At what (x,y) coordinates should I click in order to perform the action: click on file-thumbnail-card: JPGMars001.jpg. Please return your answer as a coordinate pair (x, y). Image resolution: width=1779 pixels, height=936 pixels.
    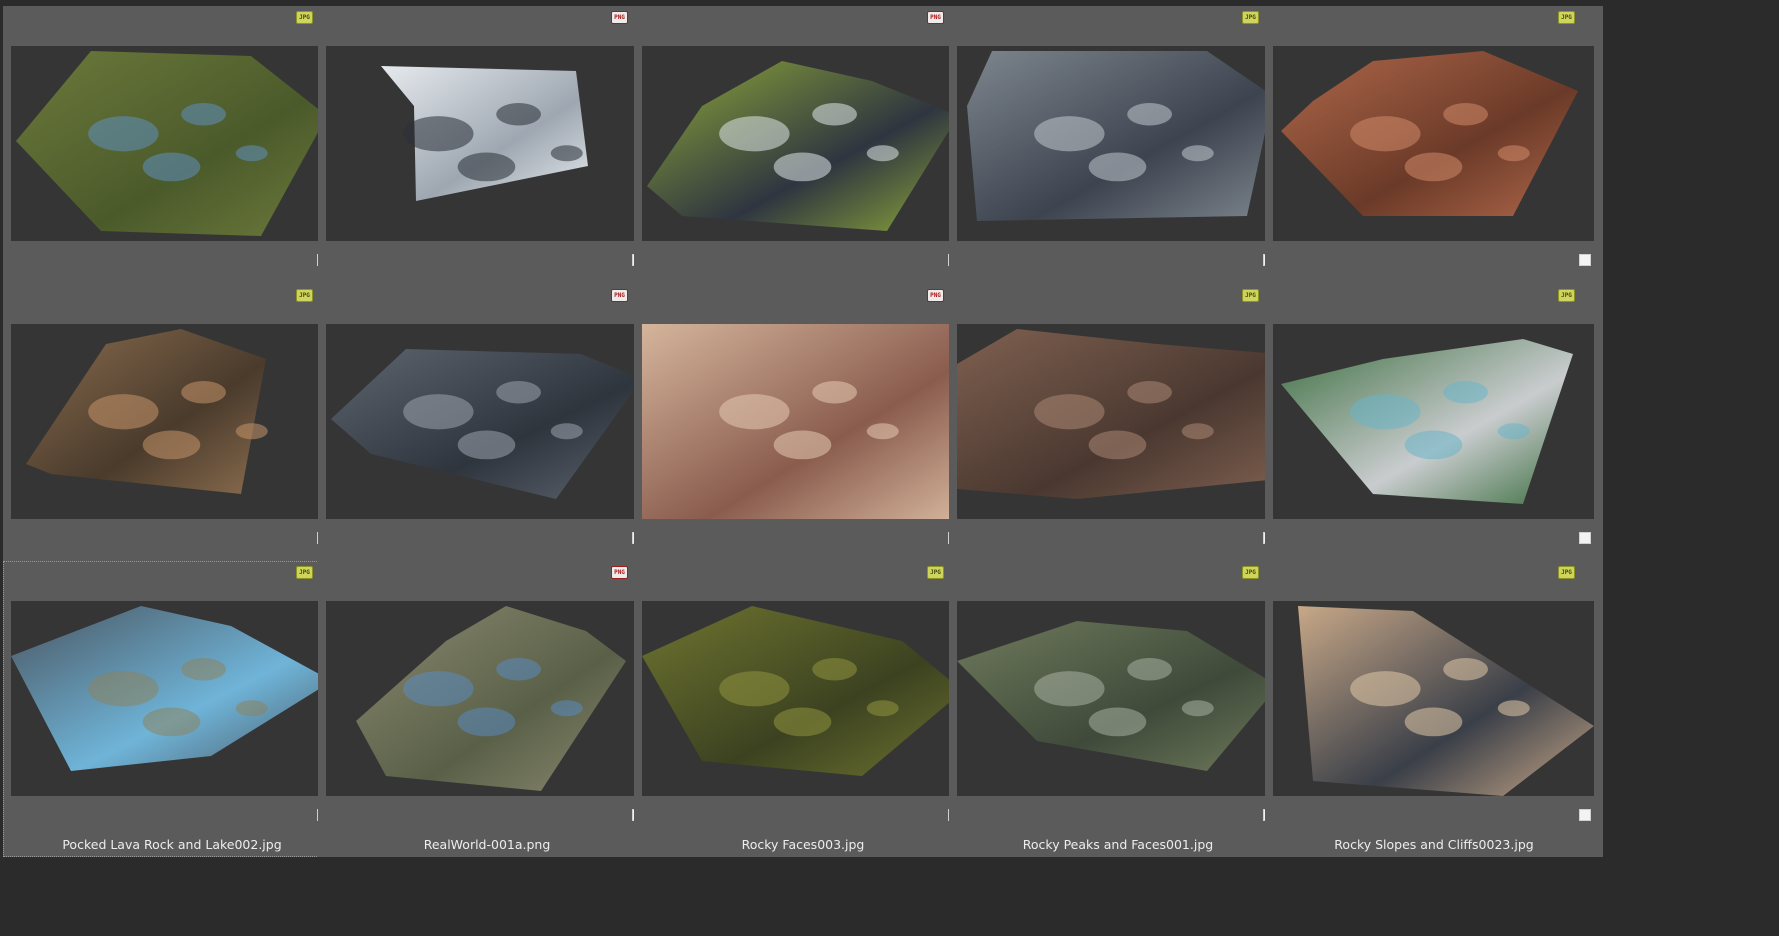
    Looking at the image, I should click on (1434, 154).